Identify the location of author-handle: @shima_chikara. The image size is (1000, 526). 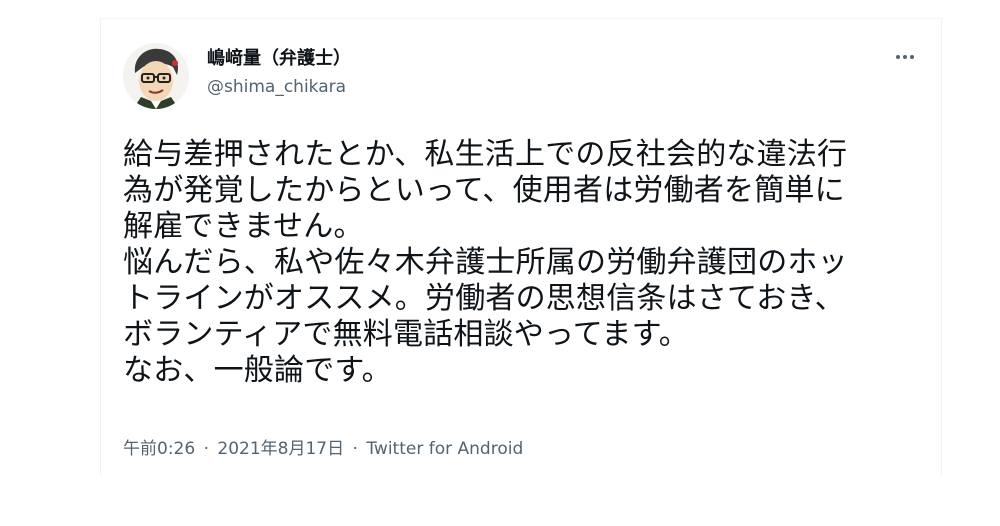
(279, 87).